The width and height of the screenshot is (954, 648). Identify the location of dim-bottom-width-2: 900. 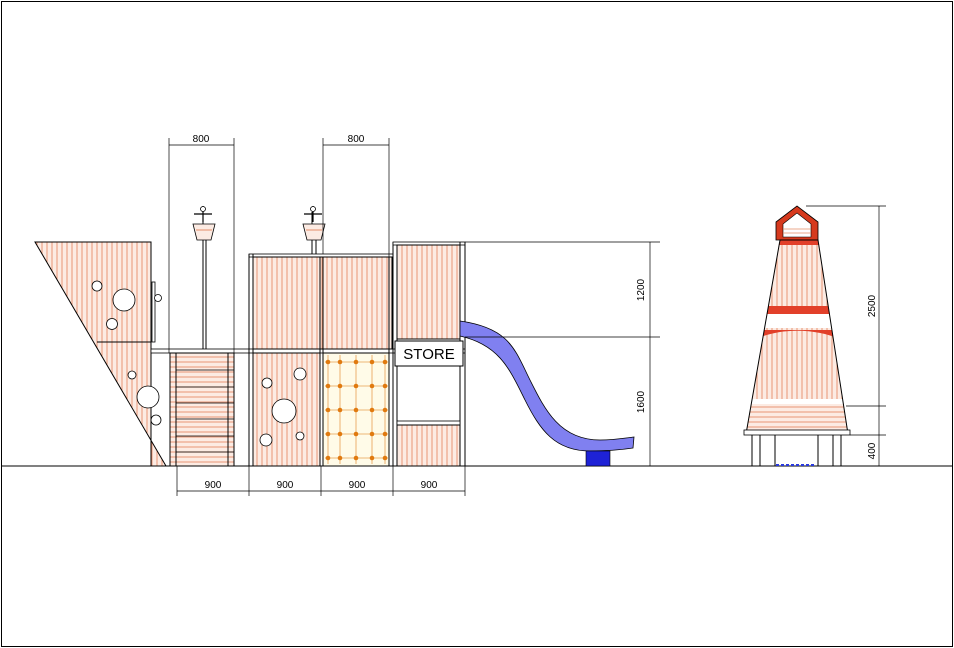
(285, 485).